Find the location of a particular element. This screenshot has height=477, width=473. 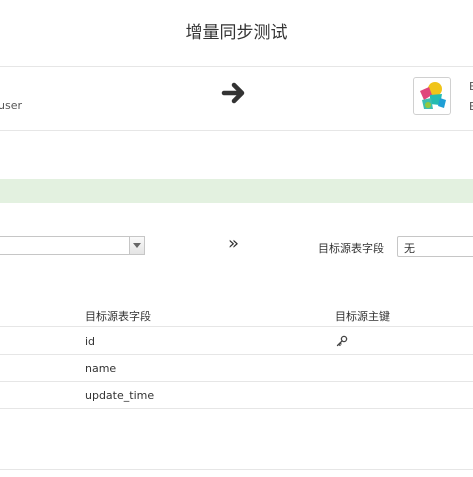

table-cell-field: name is located at coordinates (101, 368).